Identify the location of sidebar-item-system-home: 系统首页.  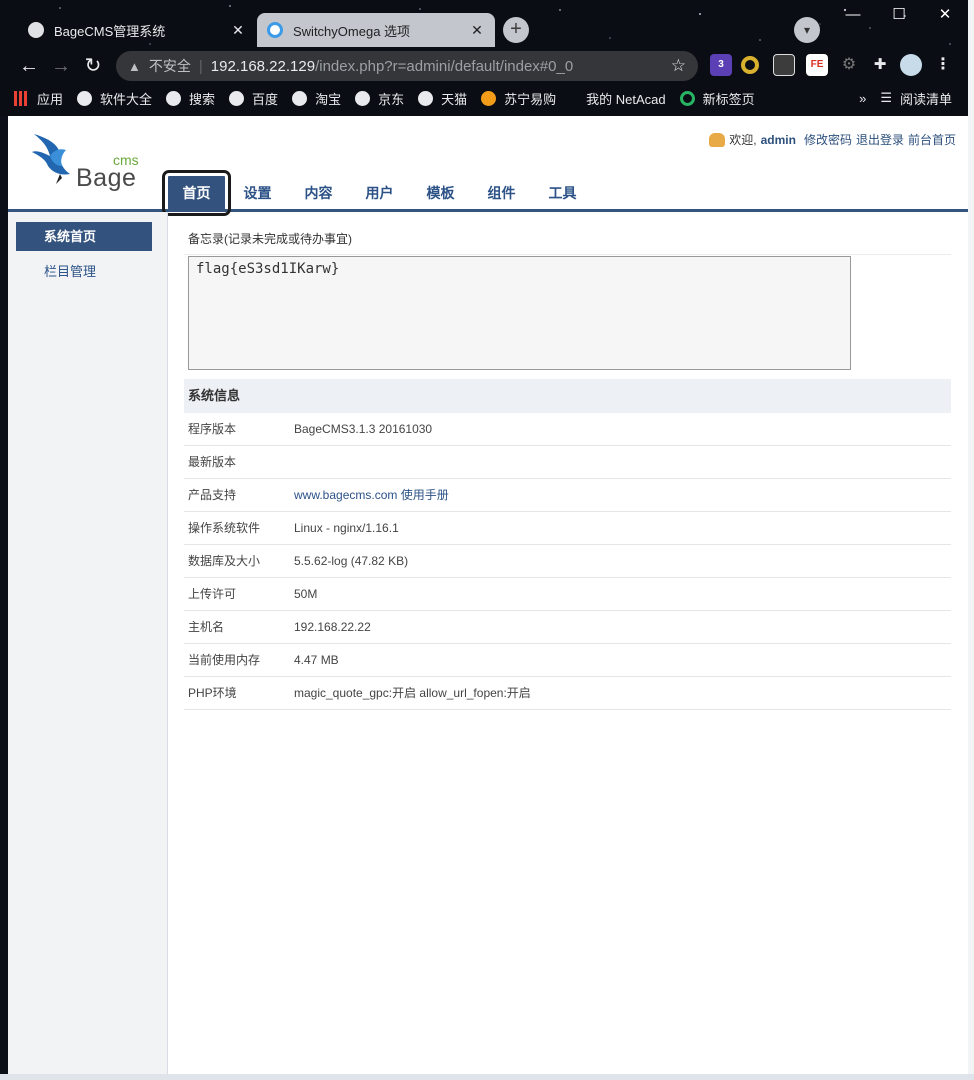
(84, 236).